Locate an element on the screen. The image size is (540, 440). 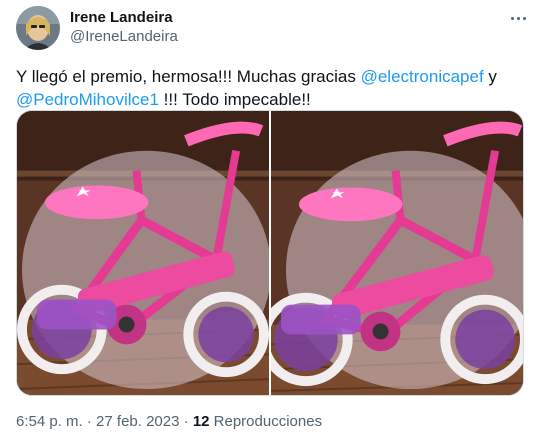
mention-link: @electronicapef is located at coordinates (422, 76).